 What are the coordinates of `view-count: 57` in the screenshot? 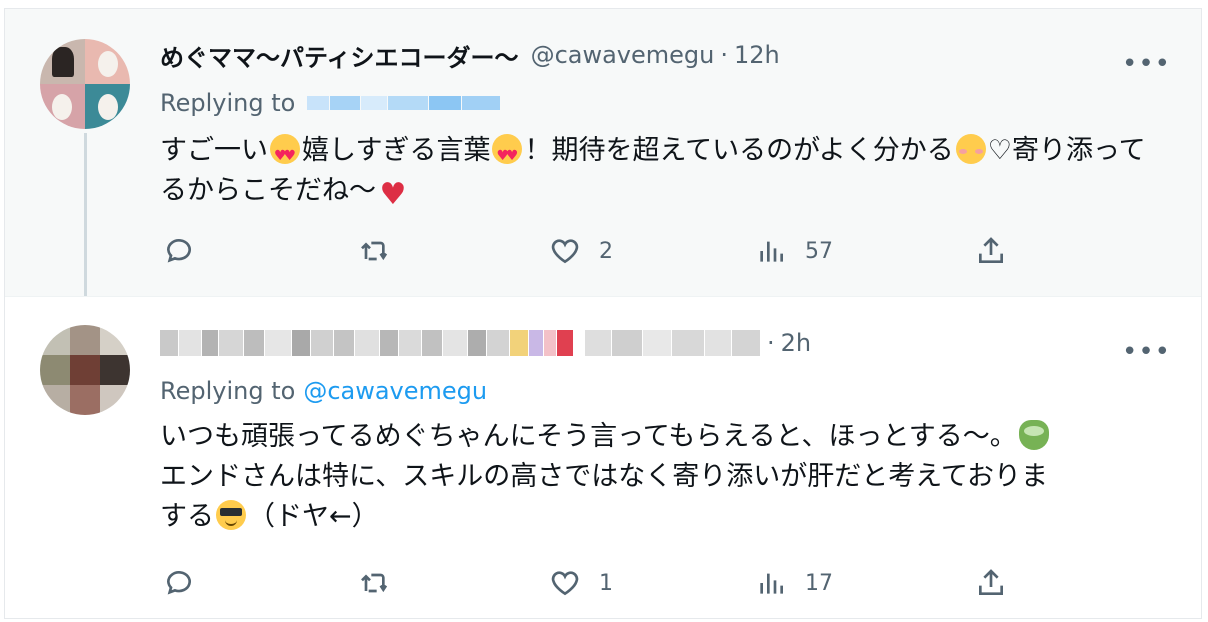 It's located at (819, 251).